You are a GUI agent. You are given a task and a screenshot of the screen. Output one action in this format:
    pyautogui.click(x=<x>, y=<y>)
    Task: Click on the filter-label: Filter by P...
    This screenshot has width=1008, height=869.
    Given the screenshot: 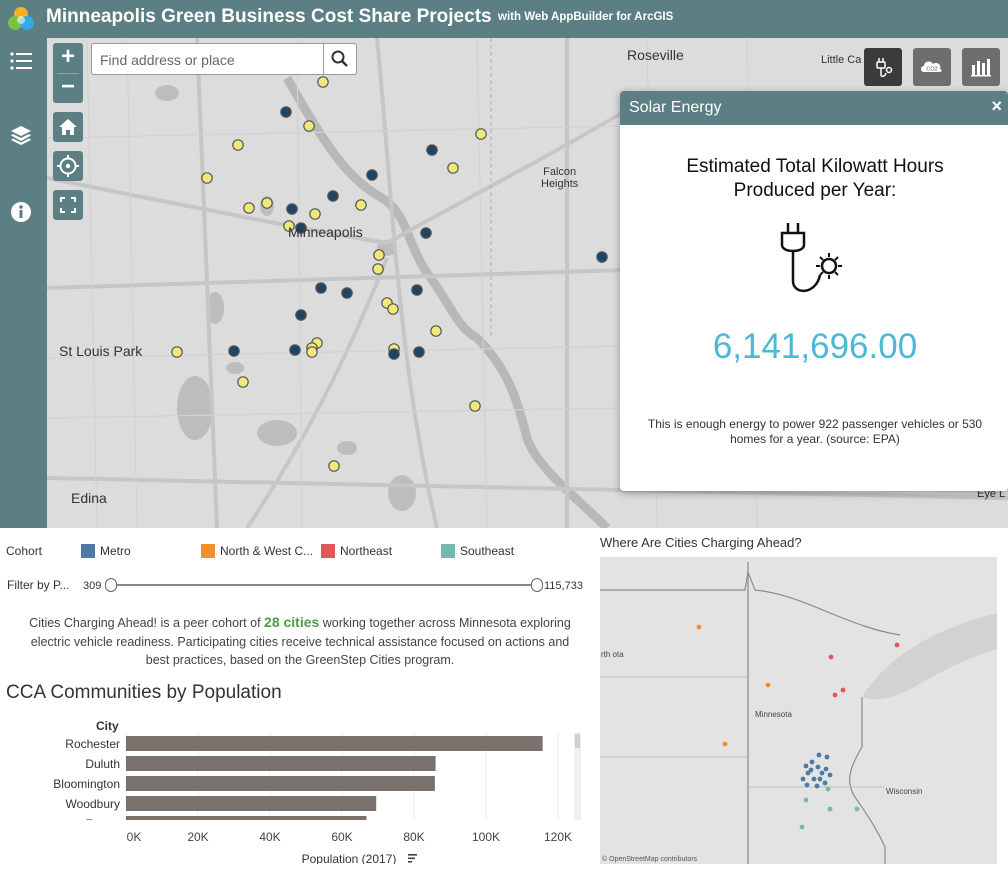 What is the action you would take?
    pyautogui.click(x=38, y=585)
    